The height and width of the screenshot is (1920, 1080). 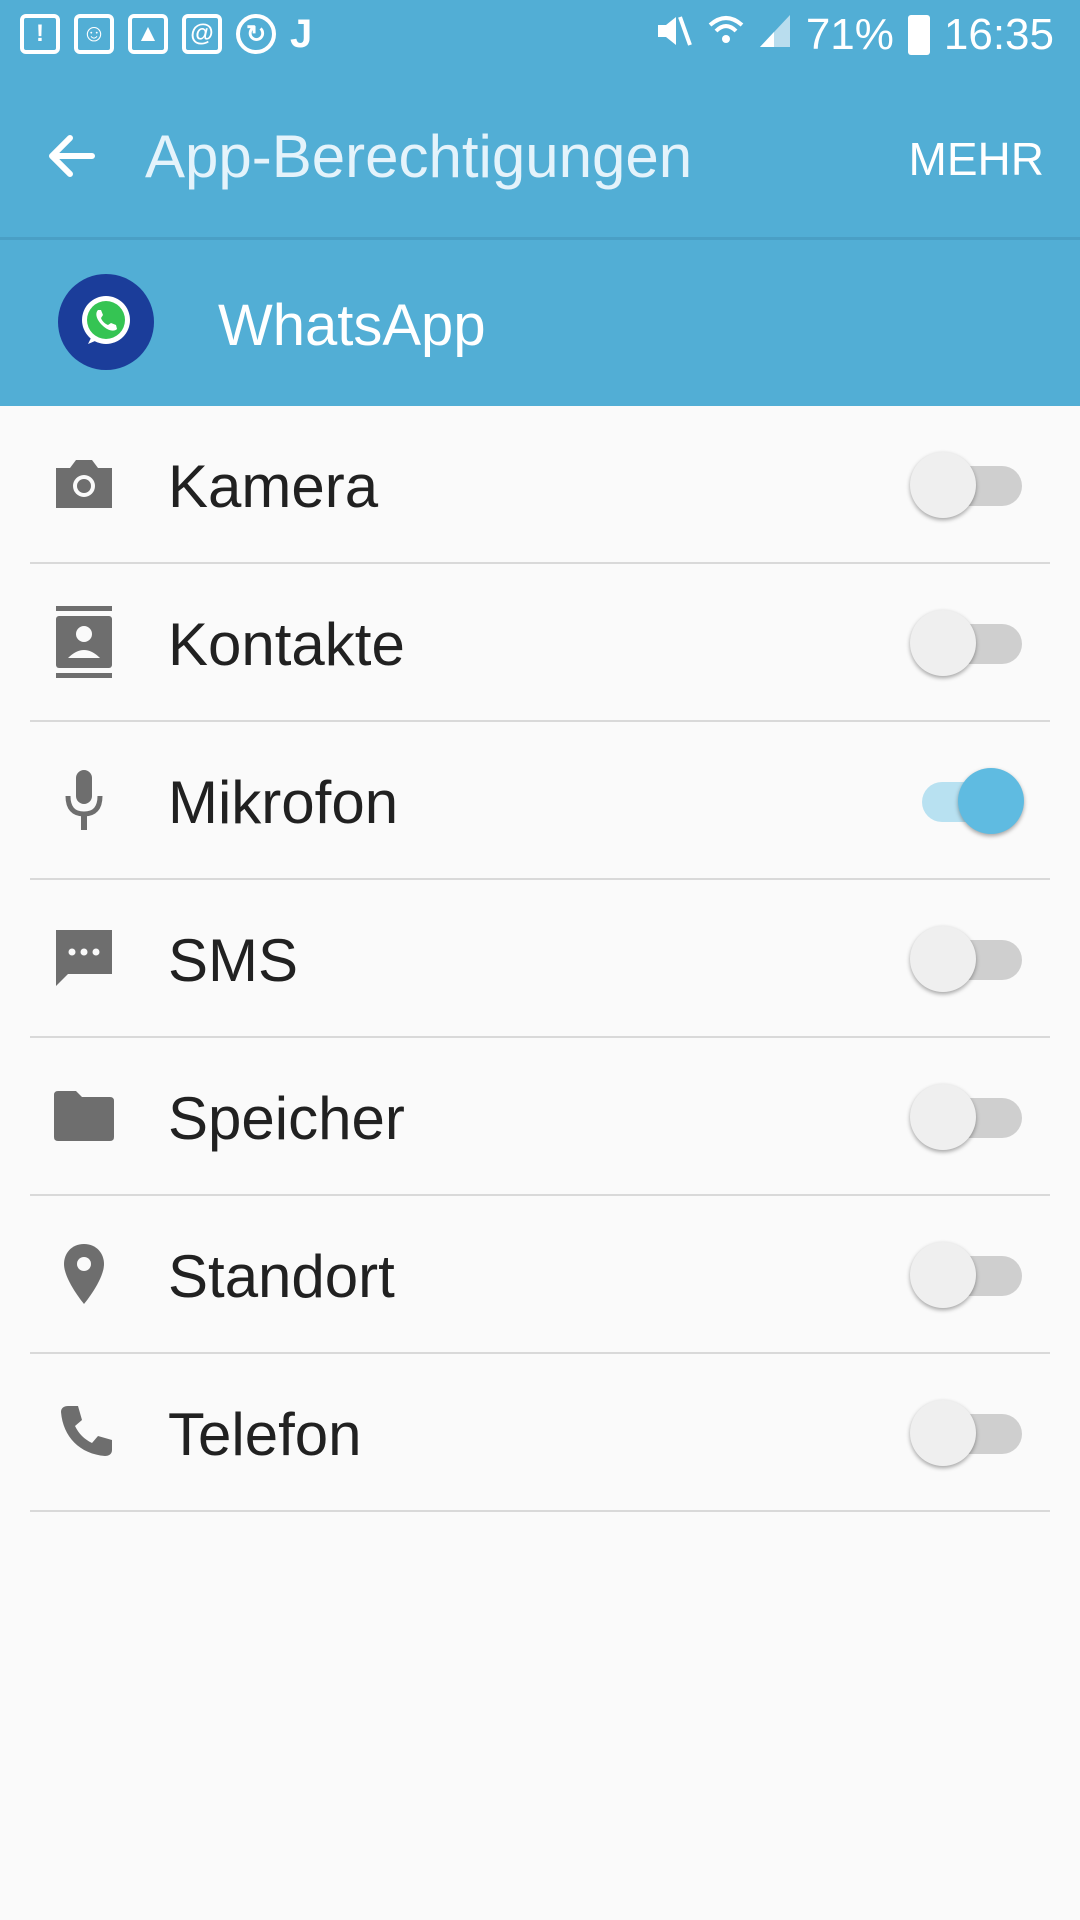 I want to click on permission-row-kontakte: Kontakte, so click(x=540, y=643).